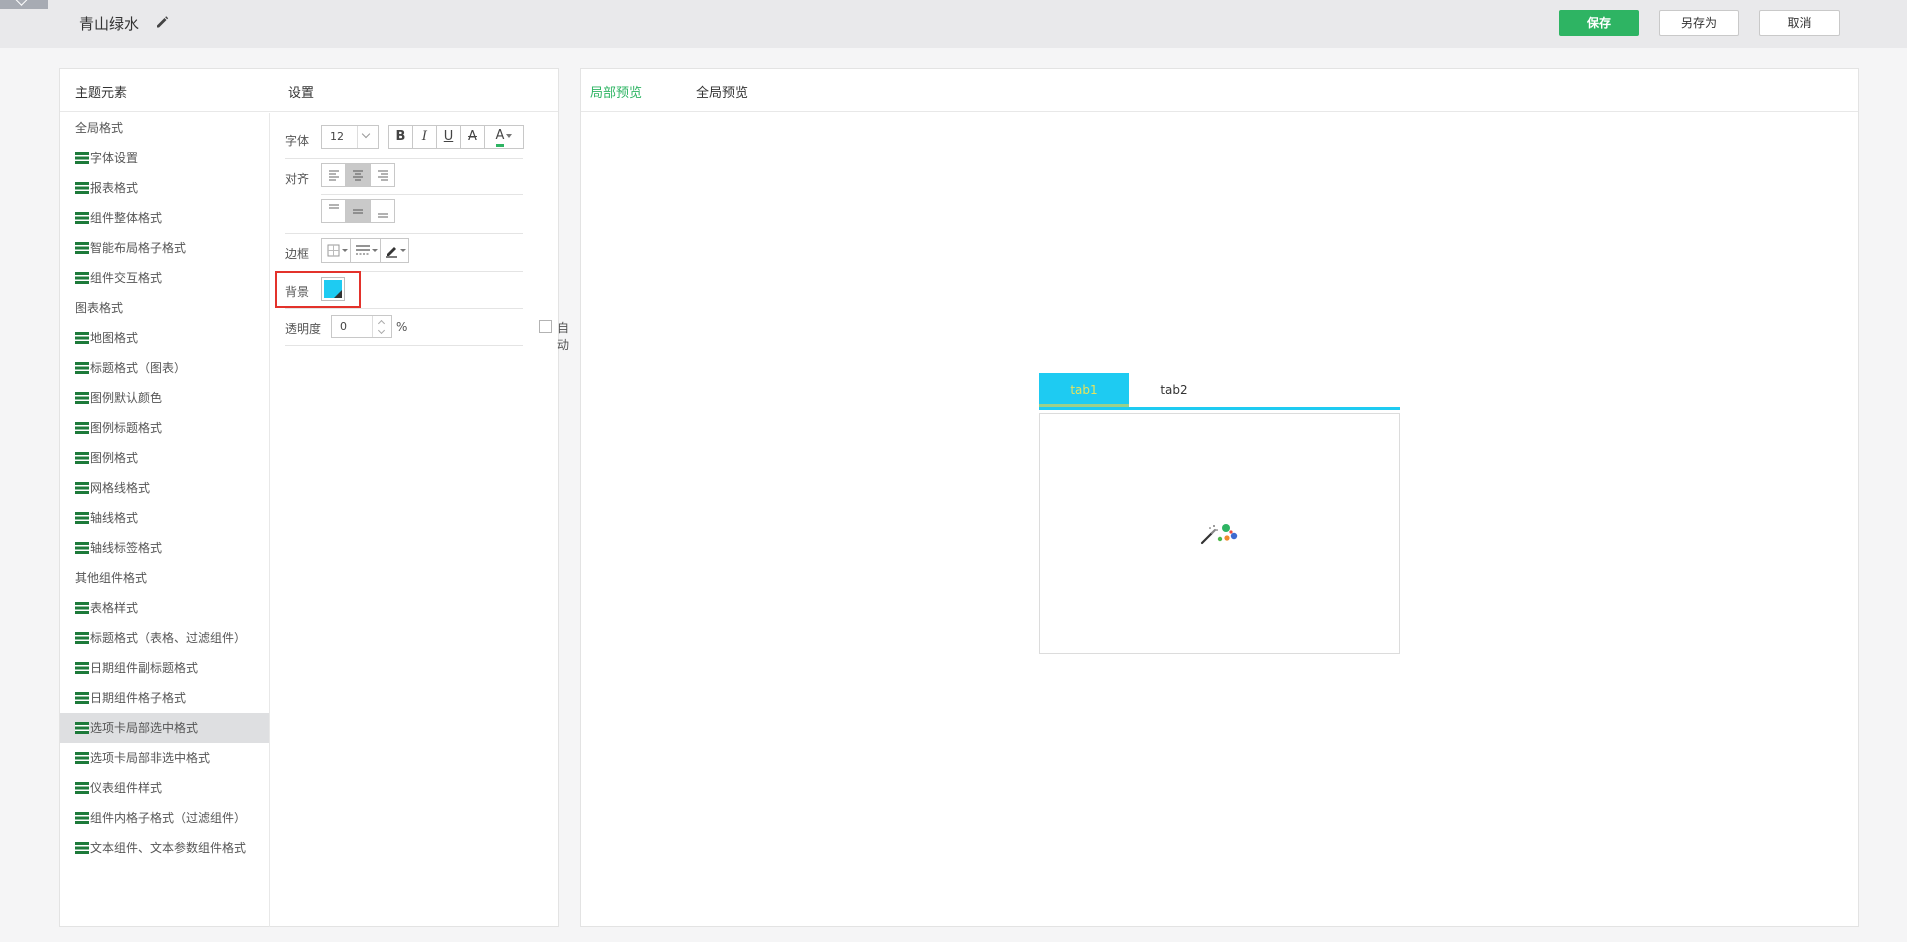 The height and width of the screenshot is (942, 1907). Describe the element at coordinates (164, 338) in the screenshot. I see `tree-item: 地图格式` at that location.